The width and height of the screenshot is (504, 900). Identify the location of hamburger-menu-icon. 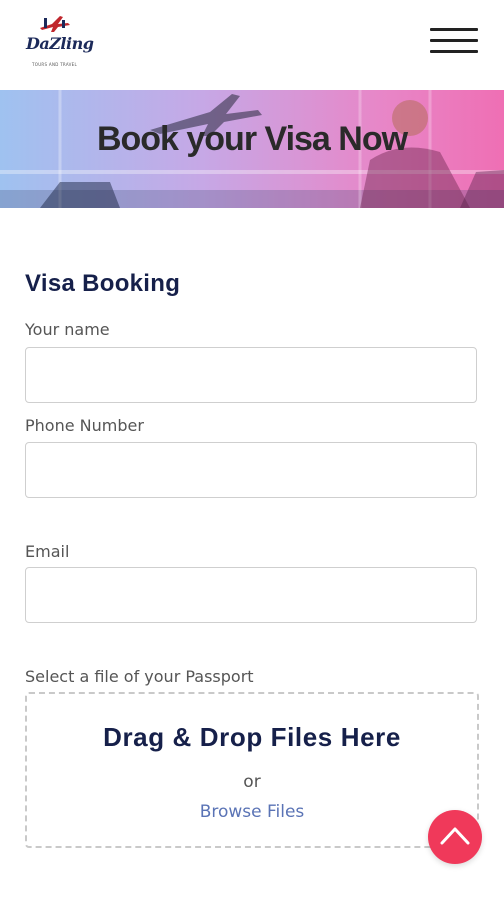
(454, 42).